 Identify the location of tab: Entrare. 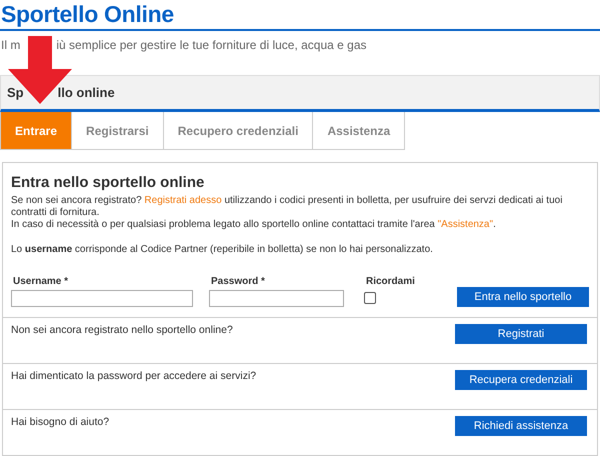
(36, 131).